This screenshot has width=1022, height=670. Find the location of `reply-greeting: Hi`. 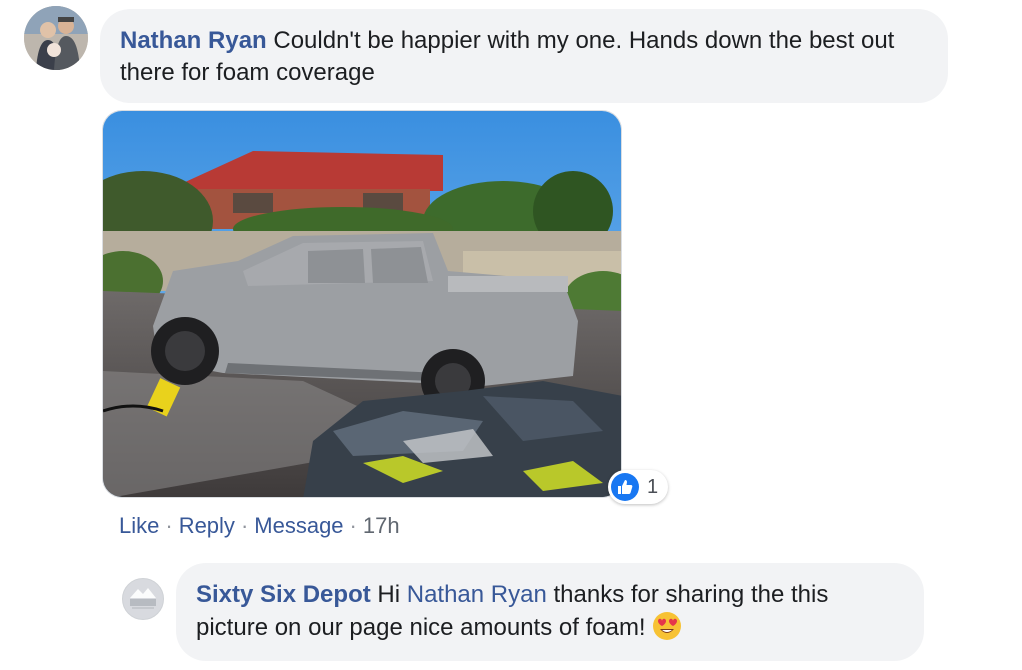

reply-greeting: Hi is located at coordinates (389, 594).